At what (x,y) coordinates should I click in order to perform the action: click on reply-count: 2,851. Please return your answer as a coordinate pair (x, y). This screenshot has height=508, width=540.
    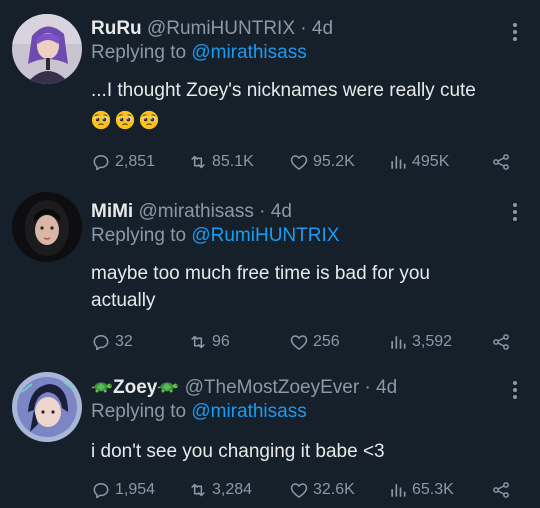
    Looking at the image, I should click on (135, 161).